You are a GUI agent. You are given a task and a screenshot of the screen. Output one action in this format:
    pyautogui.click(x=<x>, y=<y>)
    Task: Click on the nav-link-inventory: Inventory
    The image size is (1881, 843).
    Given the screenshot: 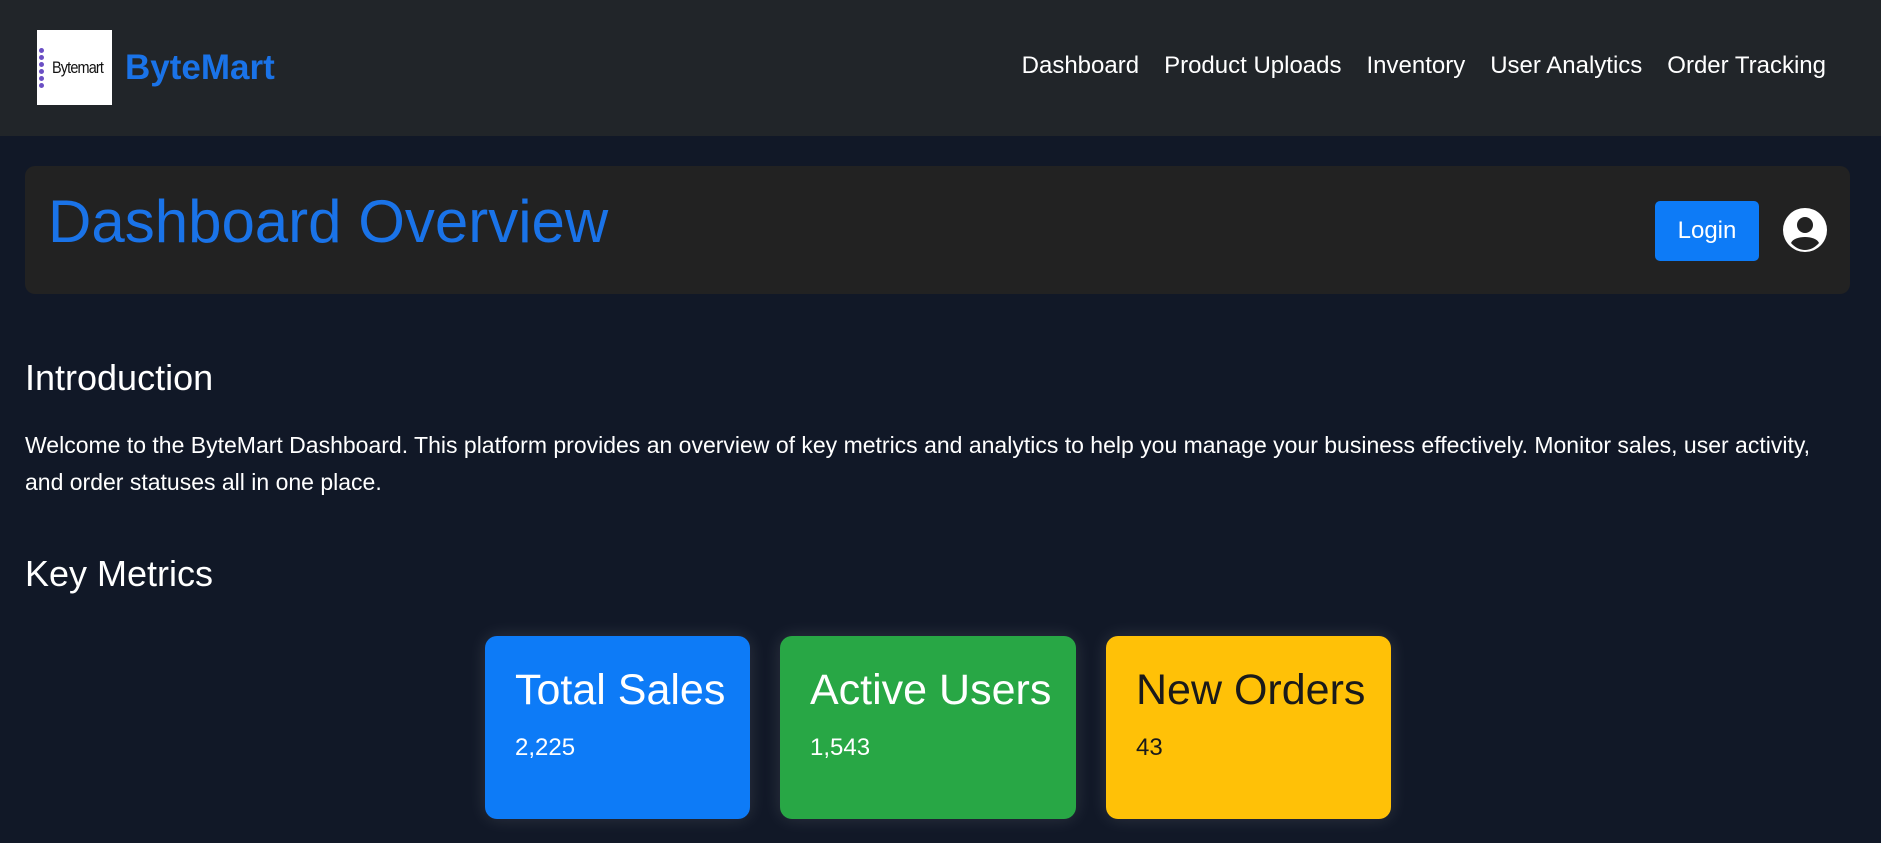 What is the action you would take?
    pyautogui.click(x=1416, y=66)
    